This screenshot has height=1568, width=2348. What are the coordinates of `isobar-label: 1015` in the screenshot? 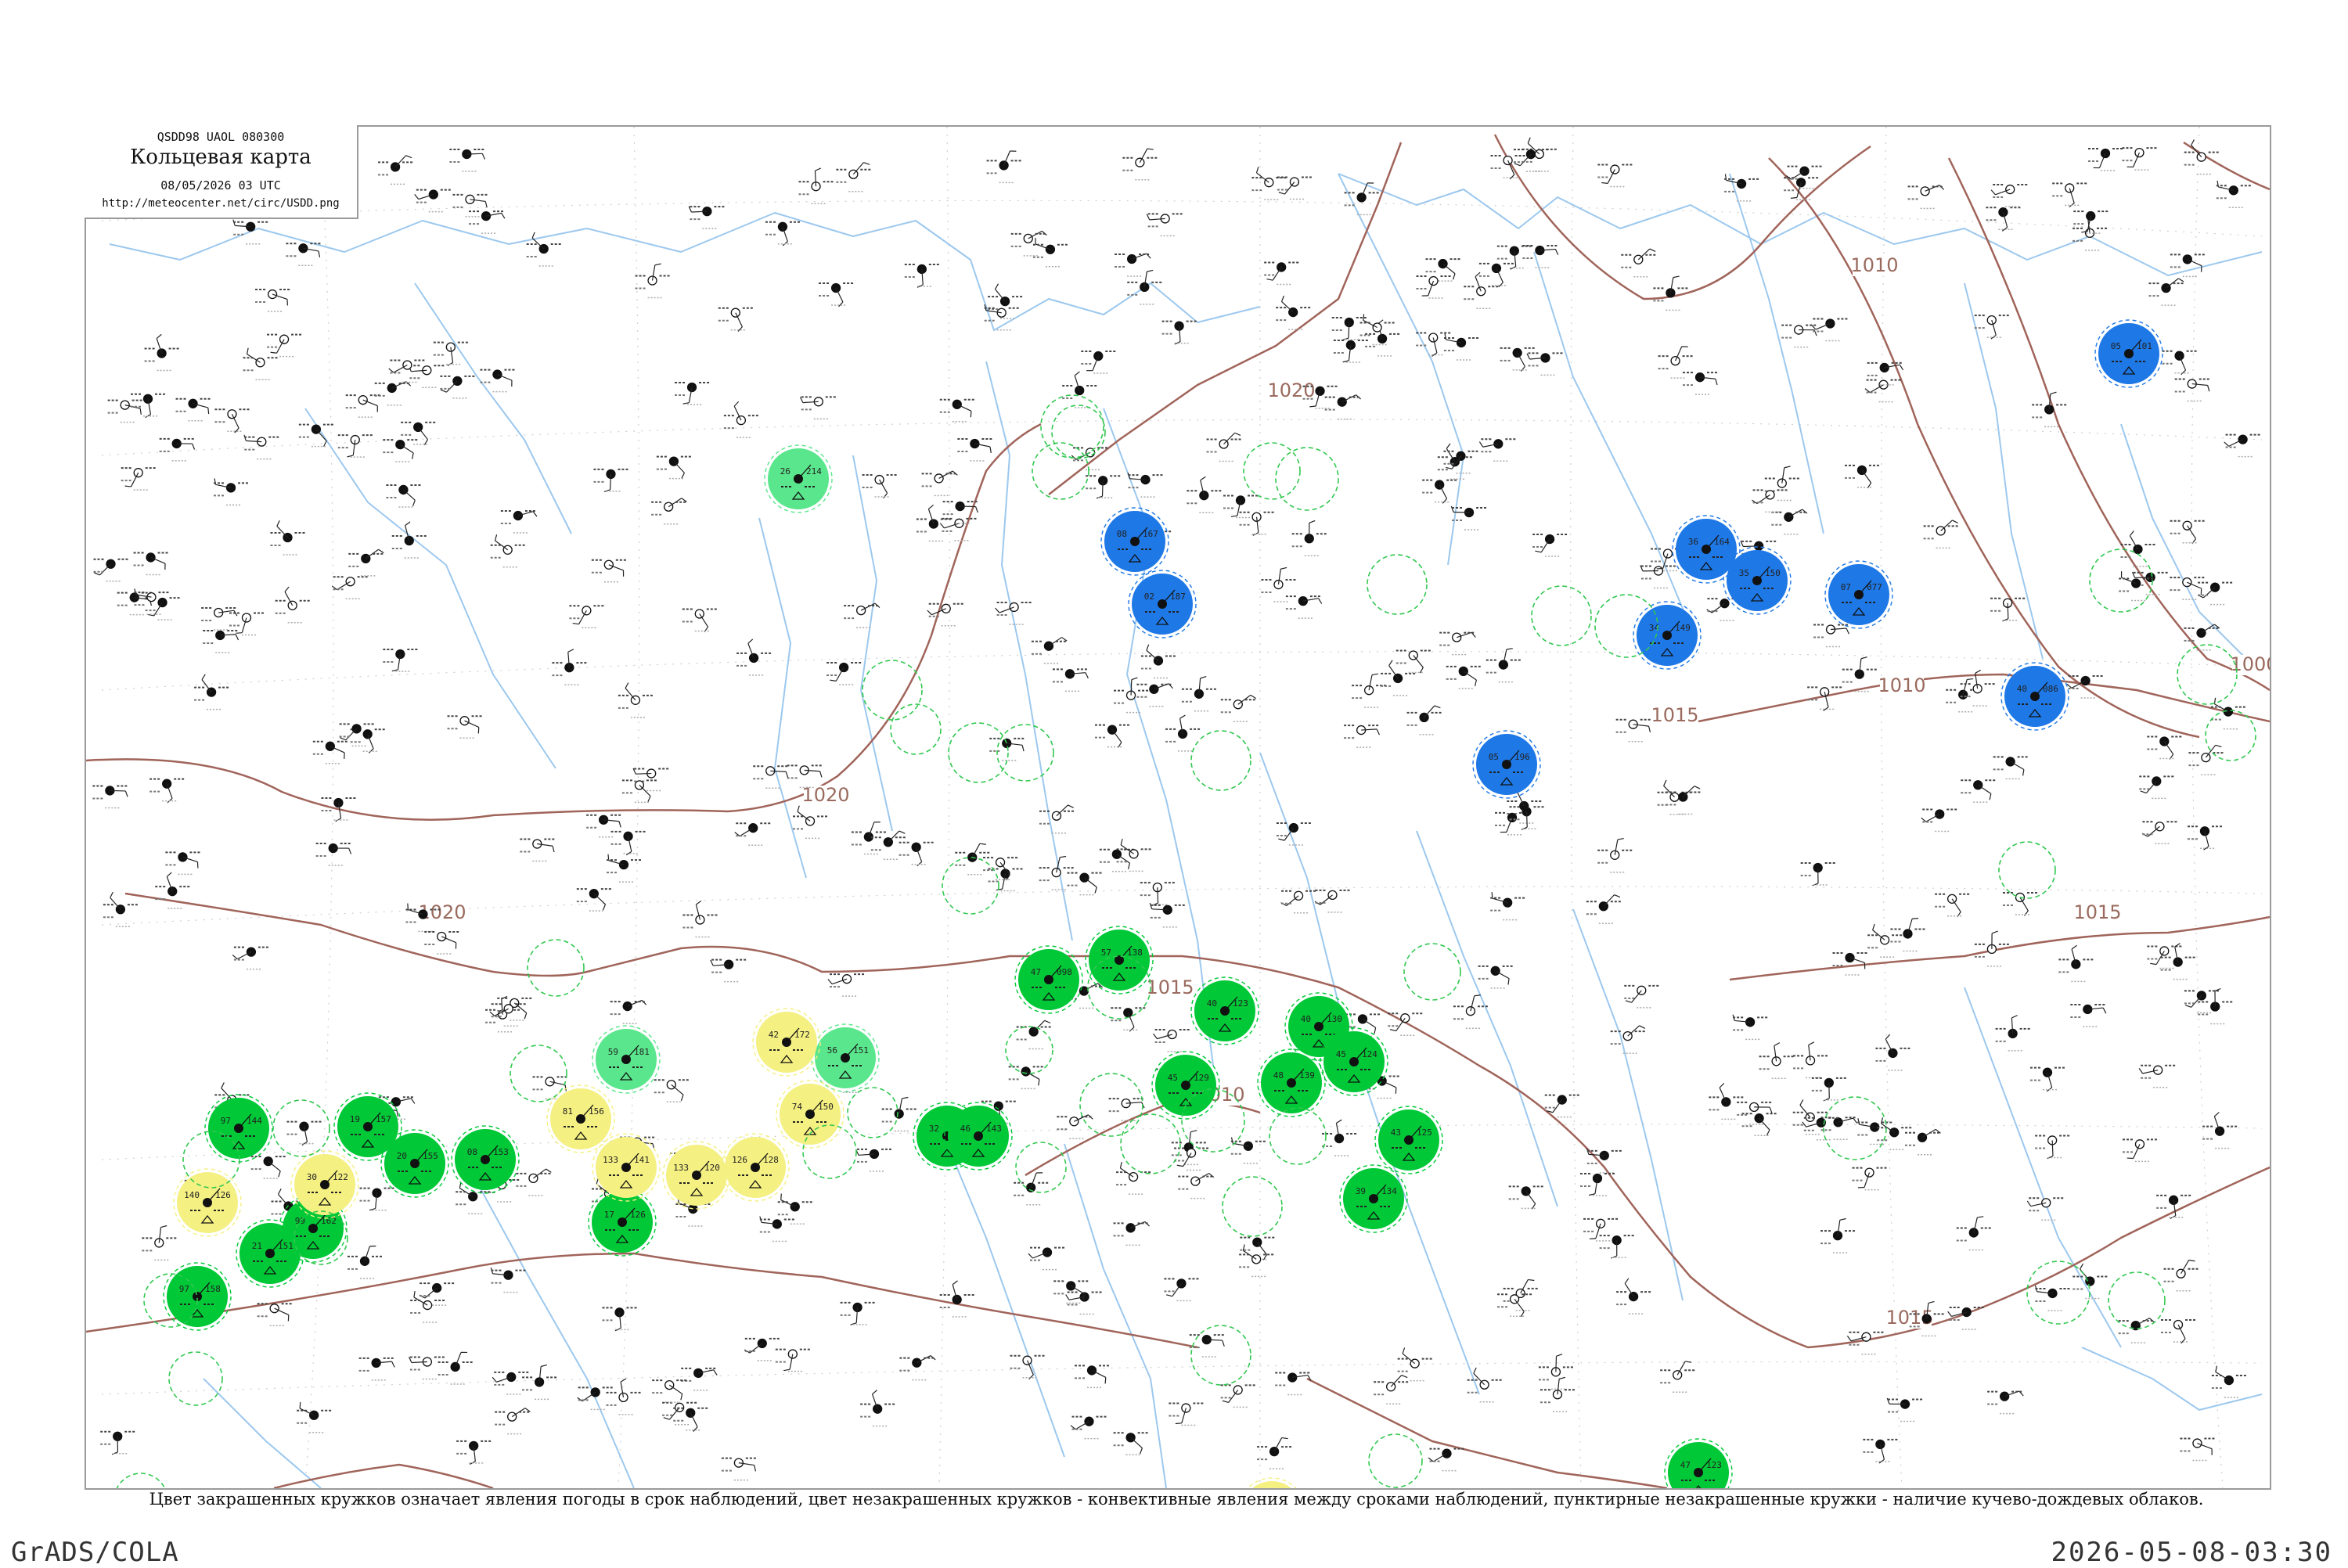 It's located at (1170, 987).